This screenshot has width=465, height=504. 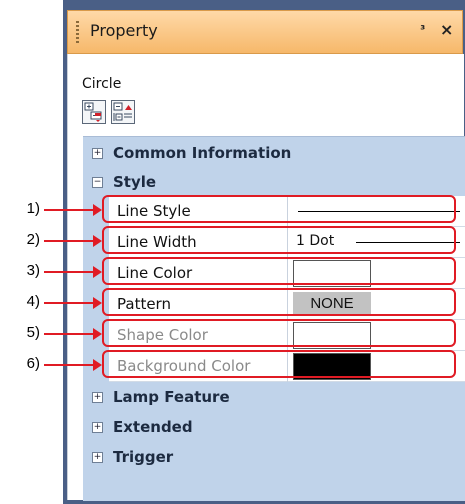 What do you see at coordinates (33, 239) in the screenshot?
I see `callout-2: 2)` at bounding box center [33, 239].